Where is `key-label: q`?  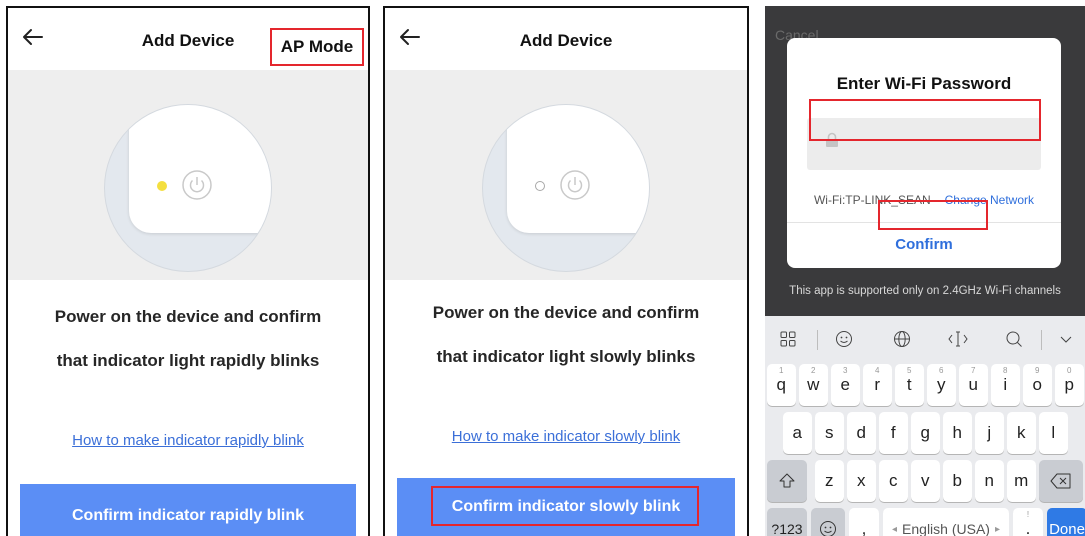
key-label: q is located at coordinates (781, 384).